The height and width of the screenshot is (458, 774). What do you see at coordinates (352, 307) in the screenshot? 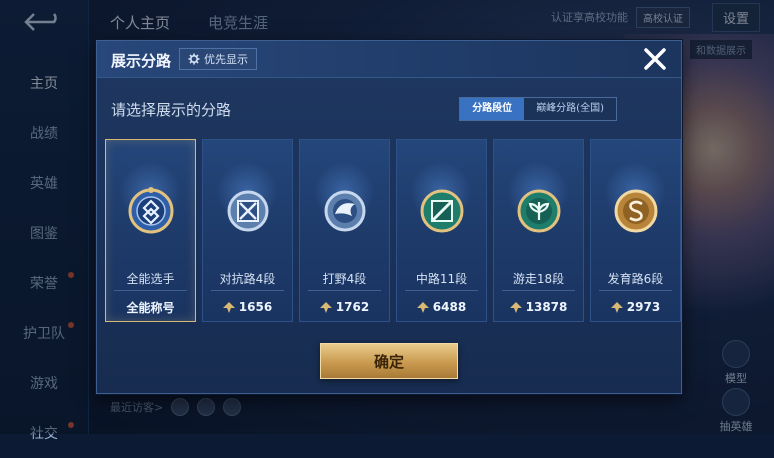
I see `lane-points: 1762` at bounding box center [352, 307].